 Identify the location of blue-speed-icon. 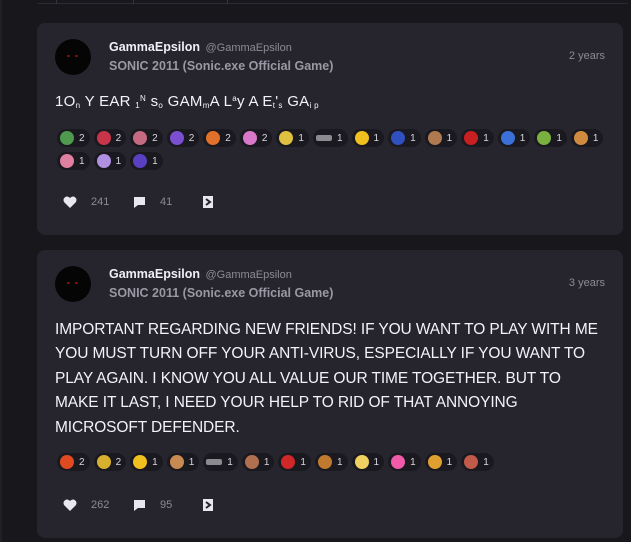
(507, 138).